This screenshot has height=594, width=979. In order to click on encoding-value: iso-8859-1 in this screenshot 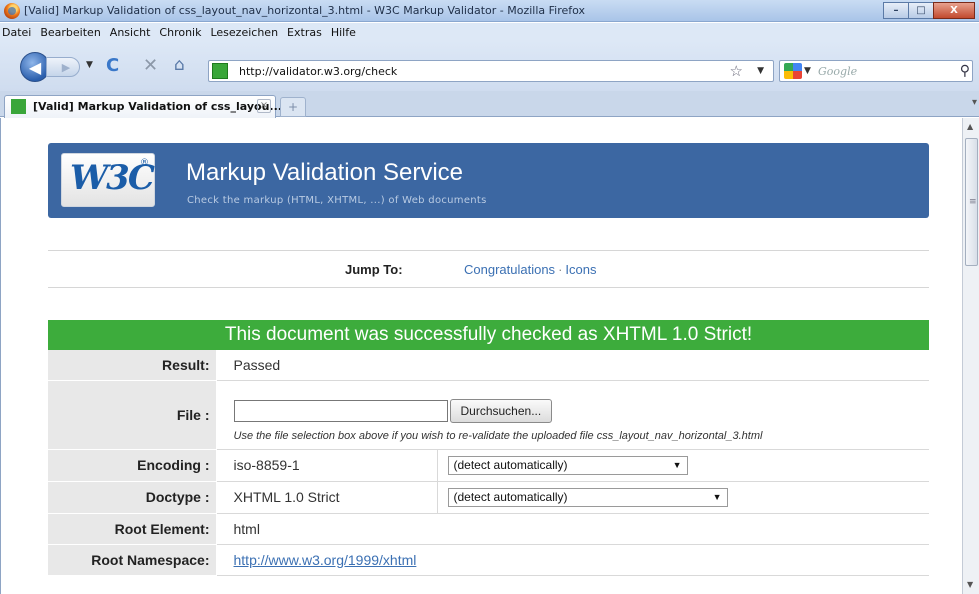, I will do `click(327, 465)`.